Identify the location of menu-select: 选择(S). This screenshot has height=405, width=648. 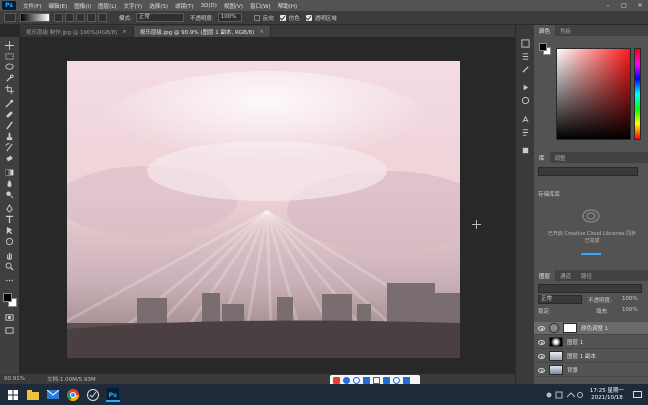
(158, 6).